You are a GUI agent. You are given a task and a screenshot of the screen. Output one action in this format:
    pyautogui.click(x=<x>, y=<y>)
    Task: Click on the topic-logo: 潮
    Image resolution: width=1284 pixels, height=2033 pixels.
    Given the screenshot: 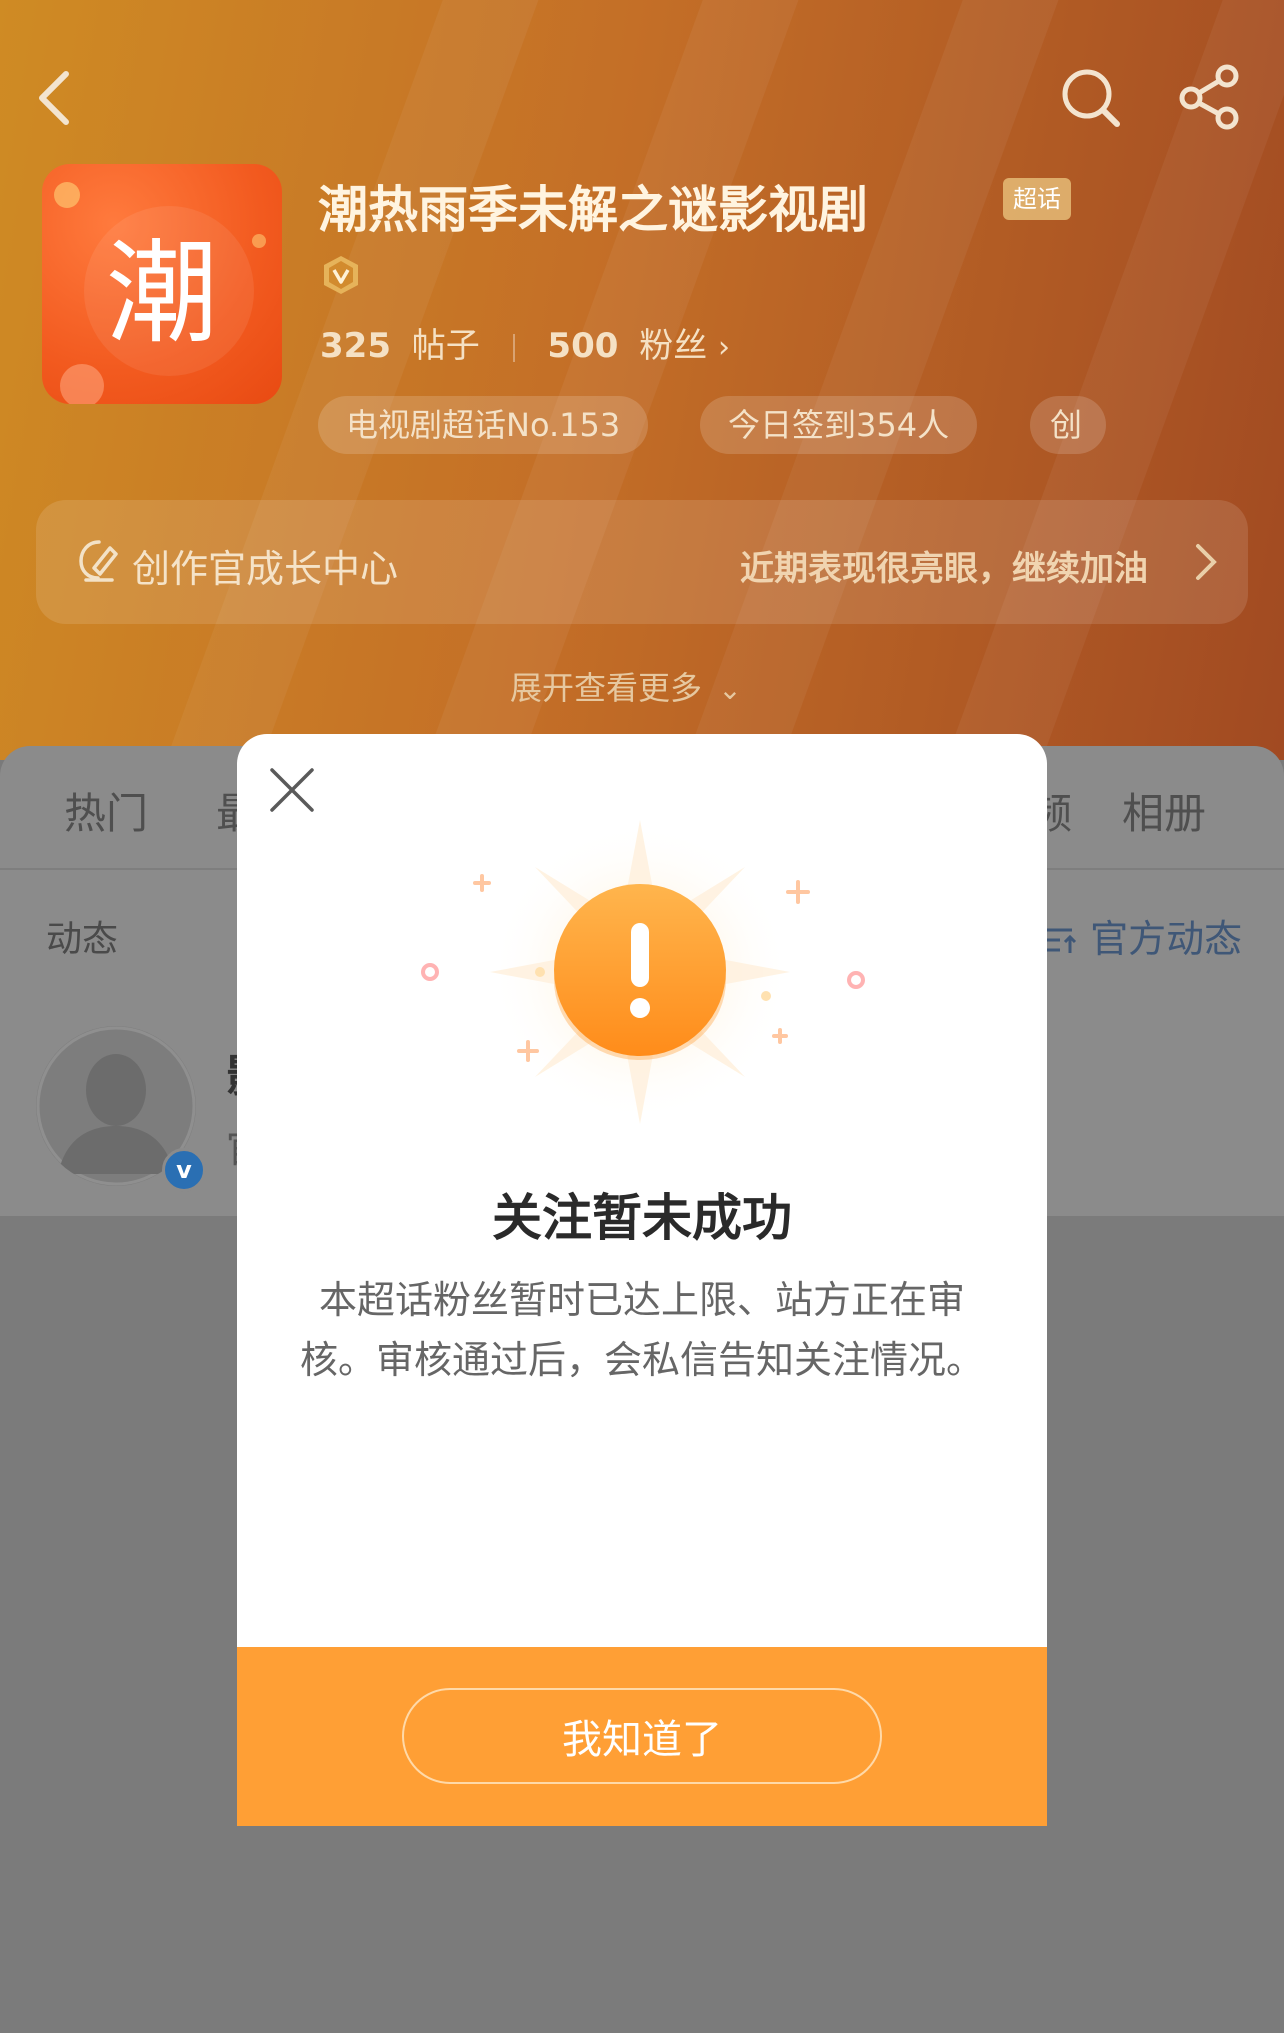 What is the action you would take?
    pyautogui.click(x=162, y=284)
    